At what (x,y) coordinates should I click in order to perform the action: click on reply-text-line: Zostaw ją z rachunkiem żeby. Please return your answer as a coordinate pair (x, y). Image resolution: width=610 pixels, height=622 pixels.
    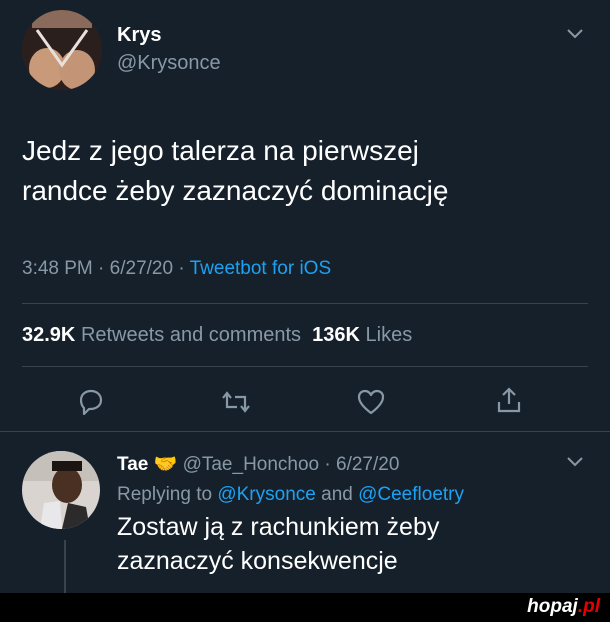
    Looking at the image, I should click on (278, 527).